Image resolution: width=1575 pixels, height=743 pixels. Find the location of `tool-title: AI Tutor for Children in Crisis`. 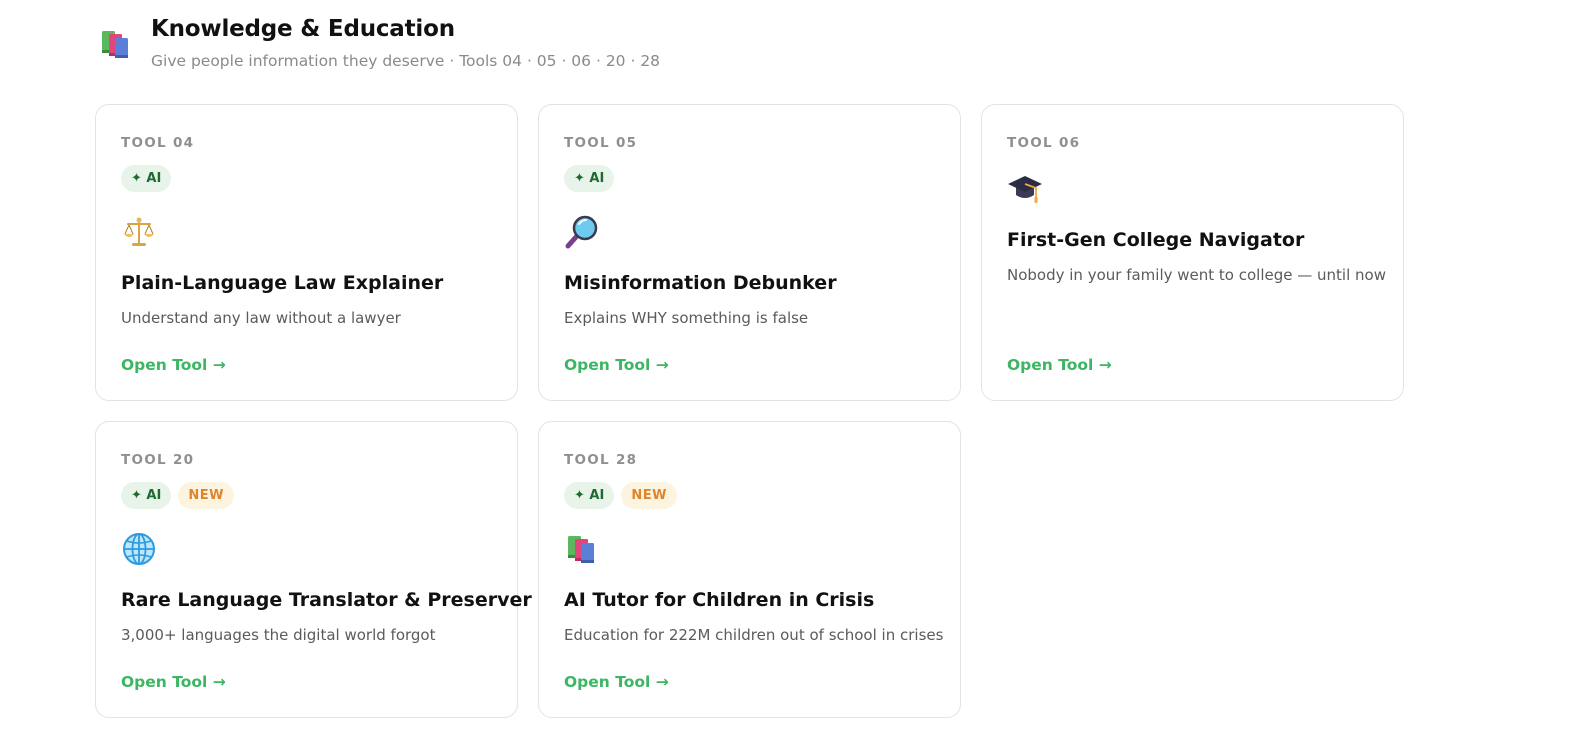

tool-title: AI Tutor for Children in Crisis is located at coordinates (719, 600).